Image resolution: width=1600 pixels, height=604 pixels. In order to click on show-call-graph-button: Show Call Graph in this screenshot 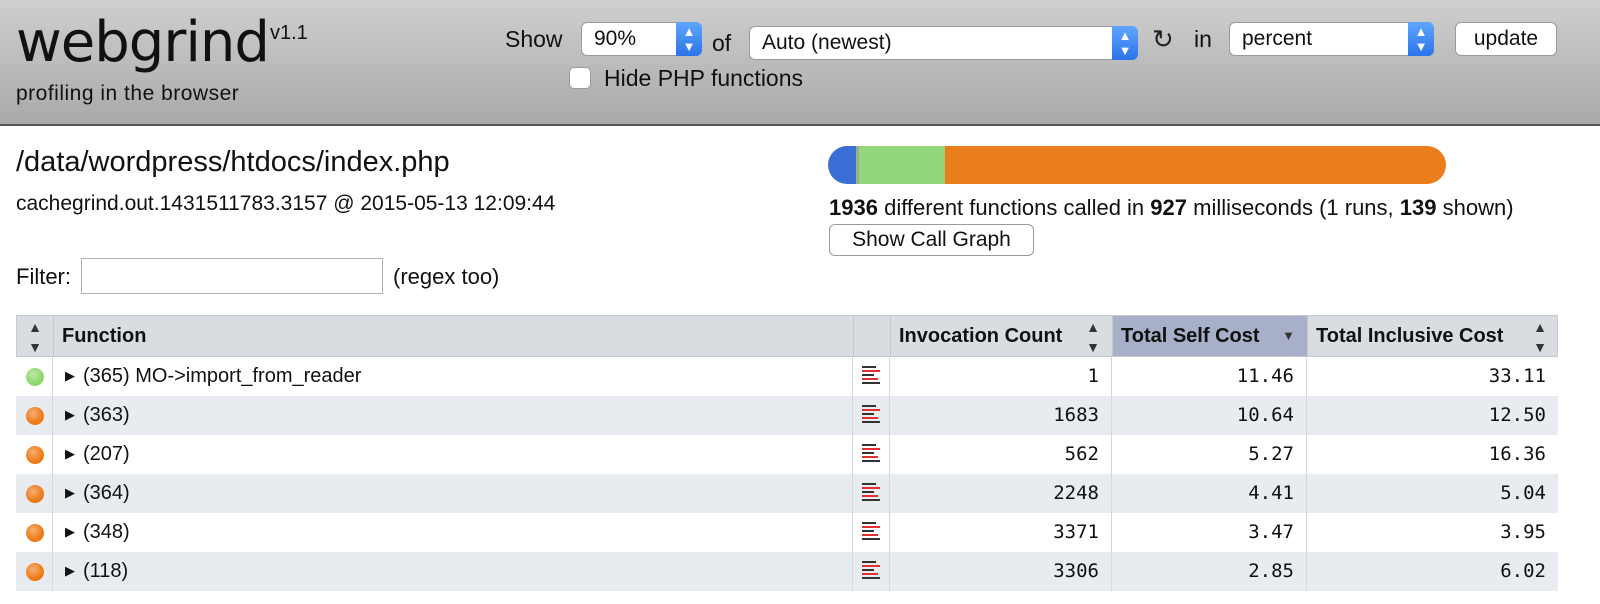, I will do `click(931, 240)`.